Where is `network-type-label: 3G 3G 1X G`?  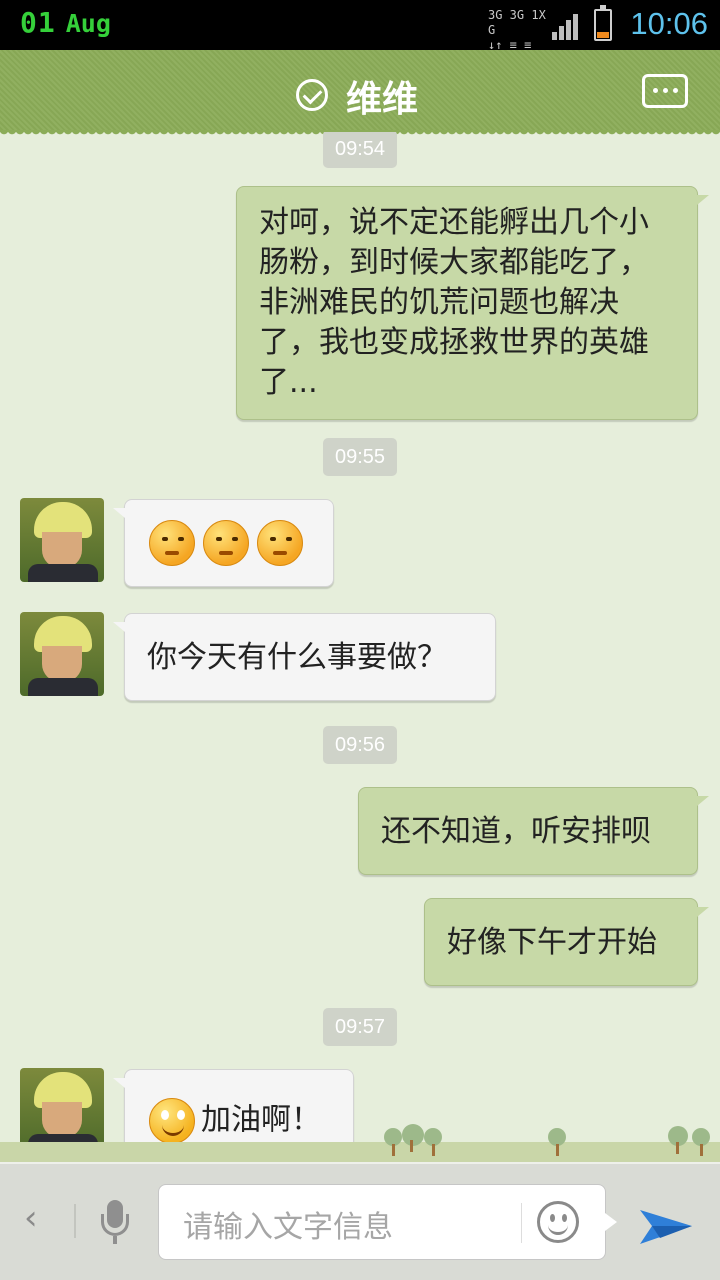 network-type-label: 3G 3G 1X G is located at coordinates (517, 22).